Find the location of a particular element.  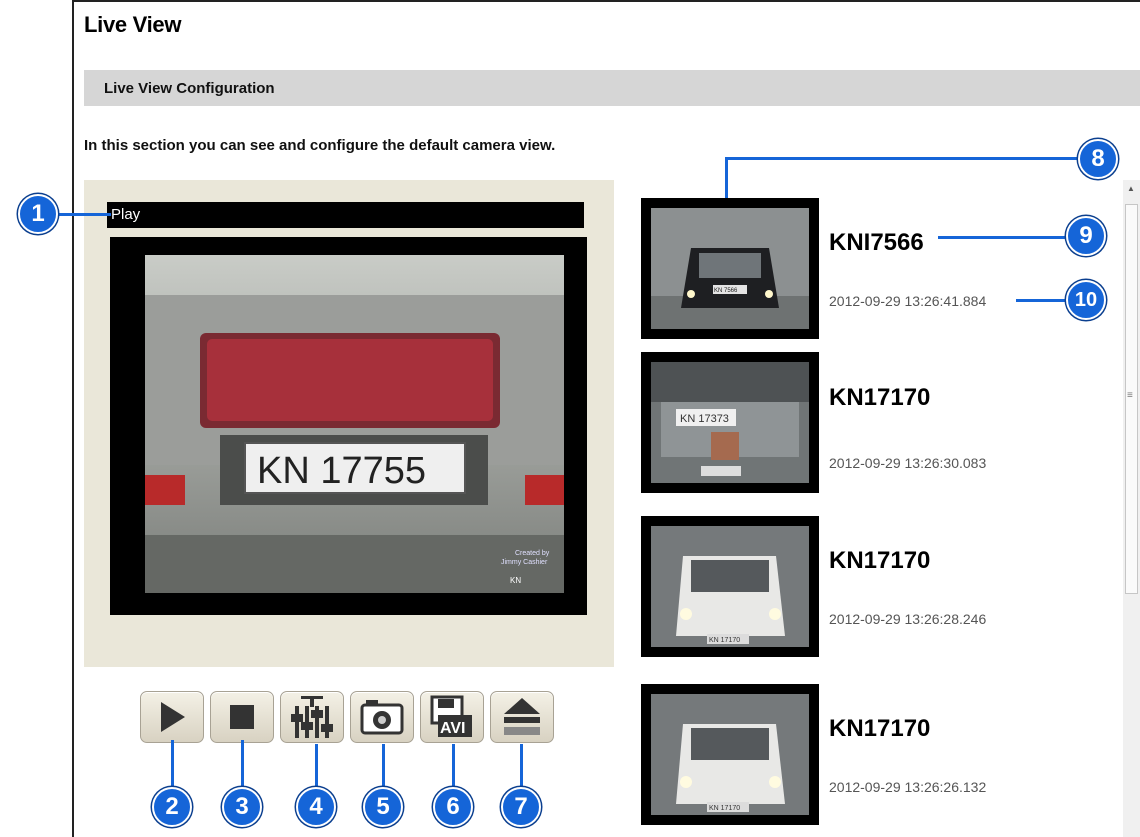

callout-4: 4 is located at coordinates (316, 807).